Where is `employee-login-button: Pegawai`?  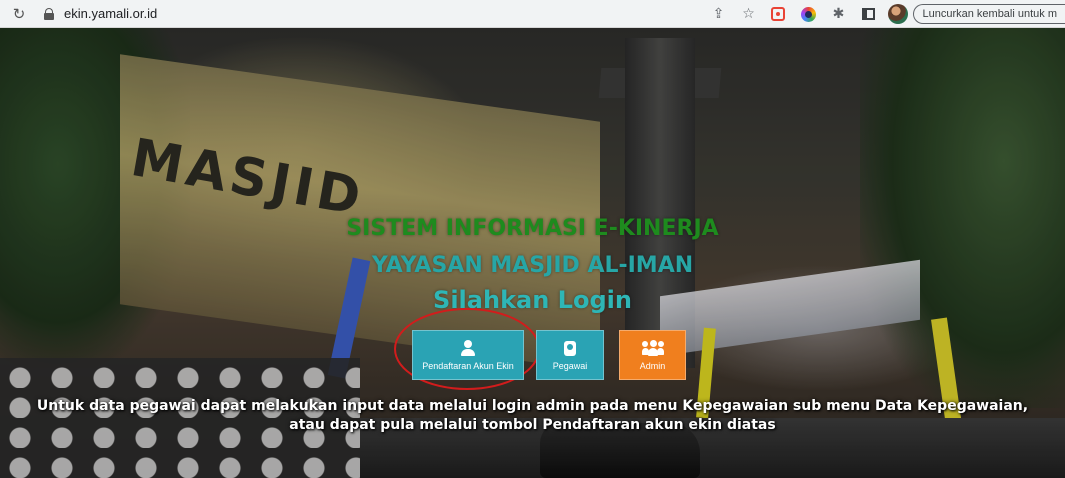
employee-login-button: Pegawai is located at coordinates (570, 355).